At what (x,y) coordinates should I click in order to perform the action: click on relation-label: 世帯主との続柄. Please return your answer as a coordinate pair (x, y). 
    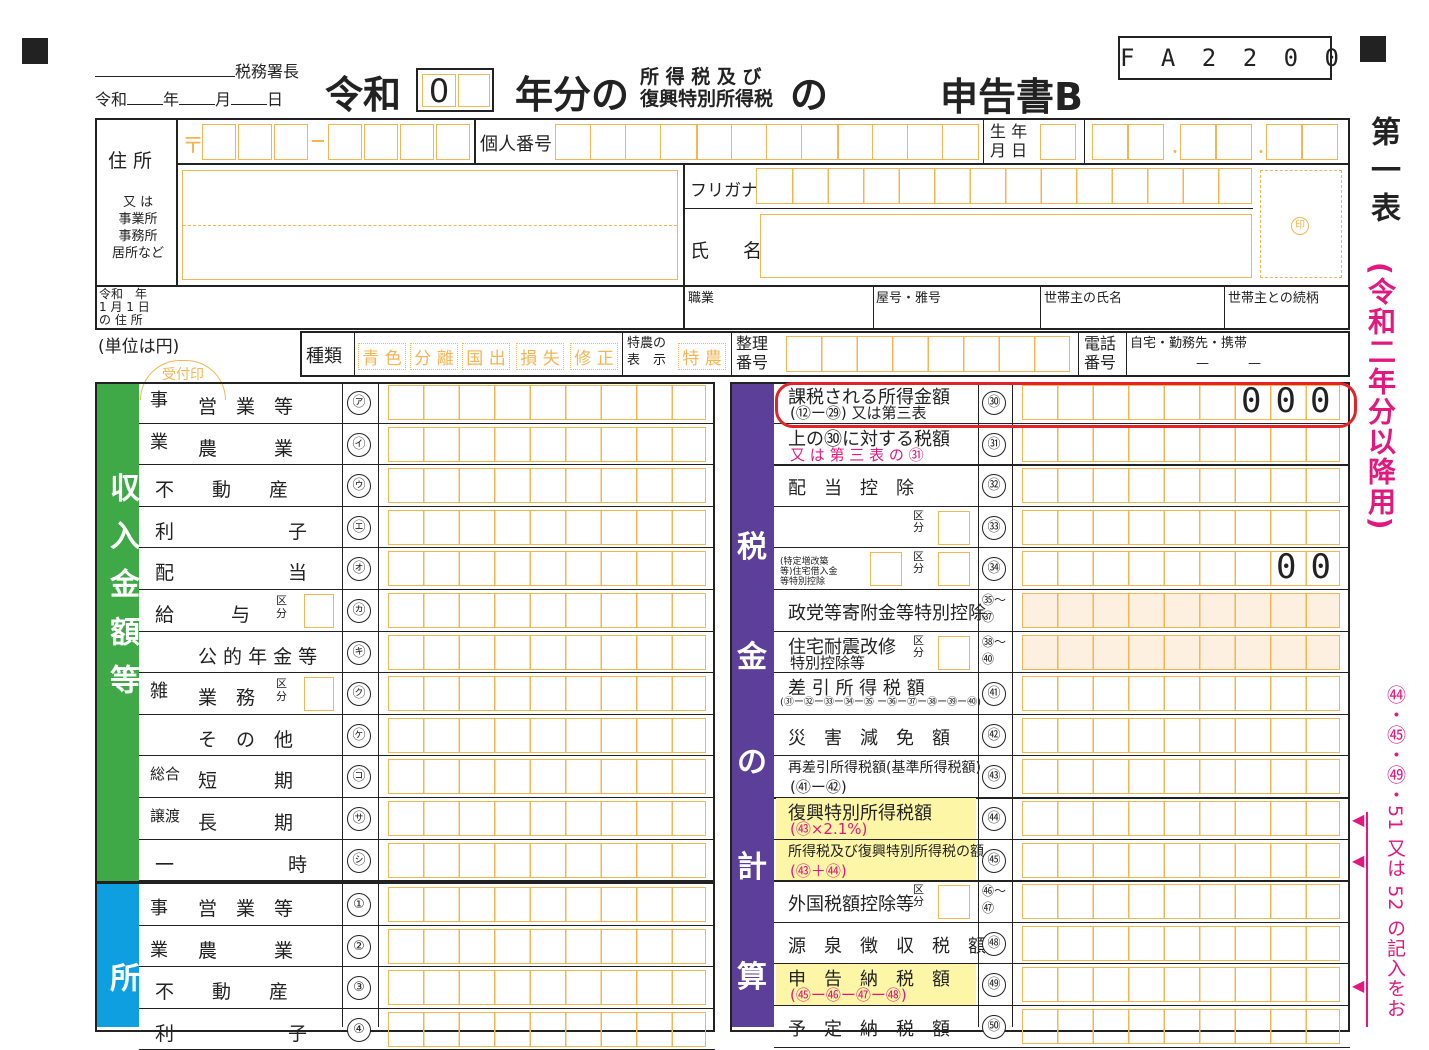
    Looking at the image, I should click on (1273, 298).